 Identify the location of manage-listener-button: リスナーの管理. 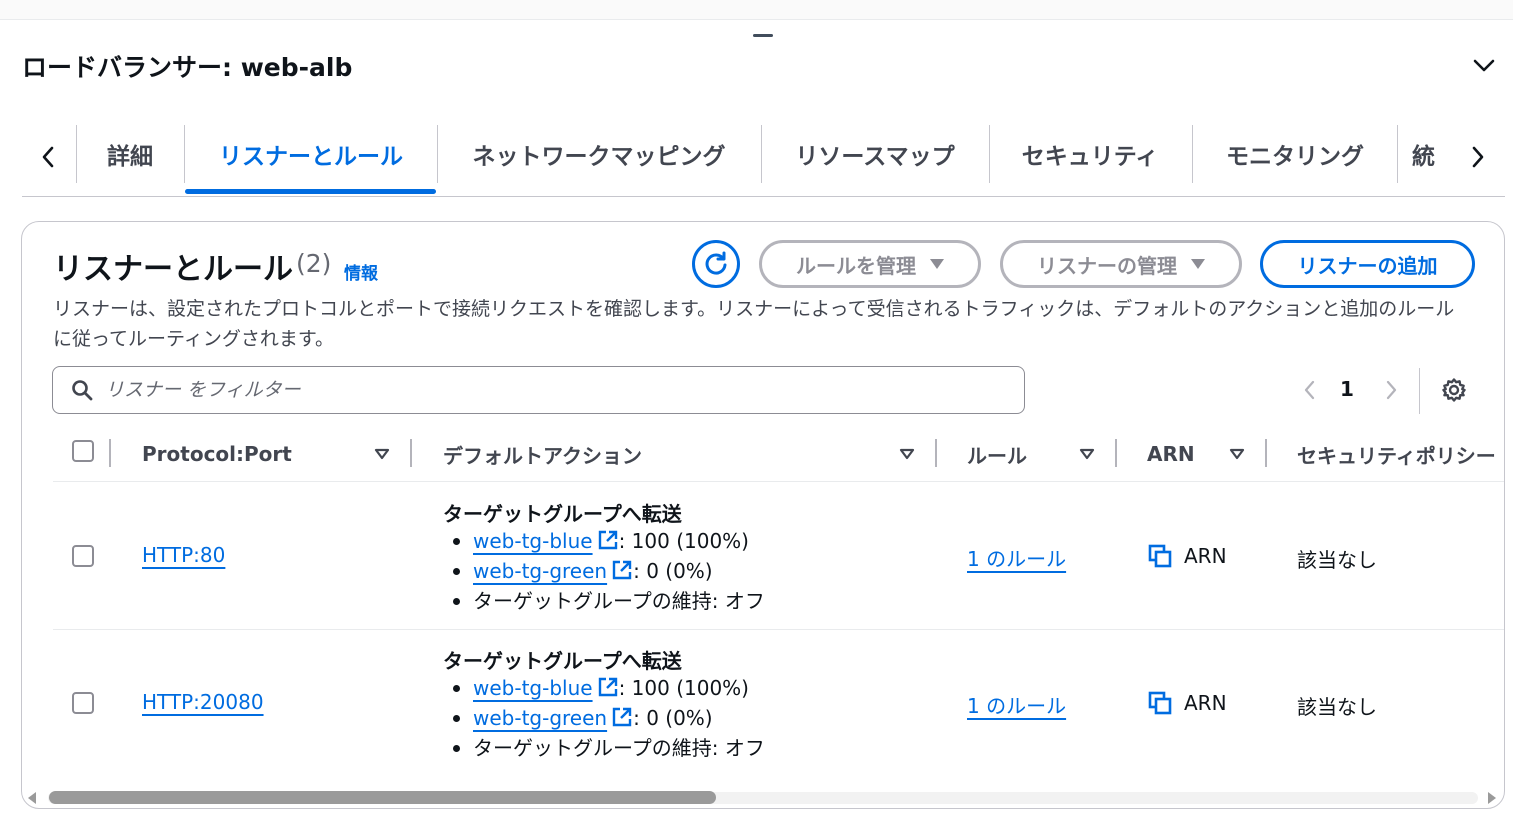
(1121, 264).